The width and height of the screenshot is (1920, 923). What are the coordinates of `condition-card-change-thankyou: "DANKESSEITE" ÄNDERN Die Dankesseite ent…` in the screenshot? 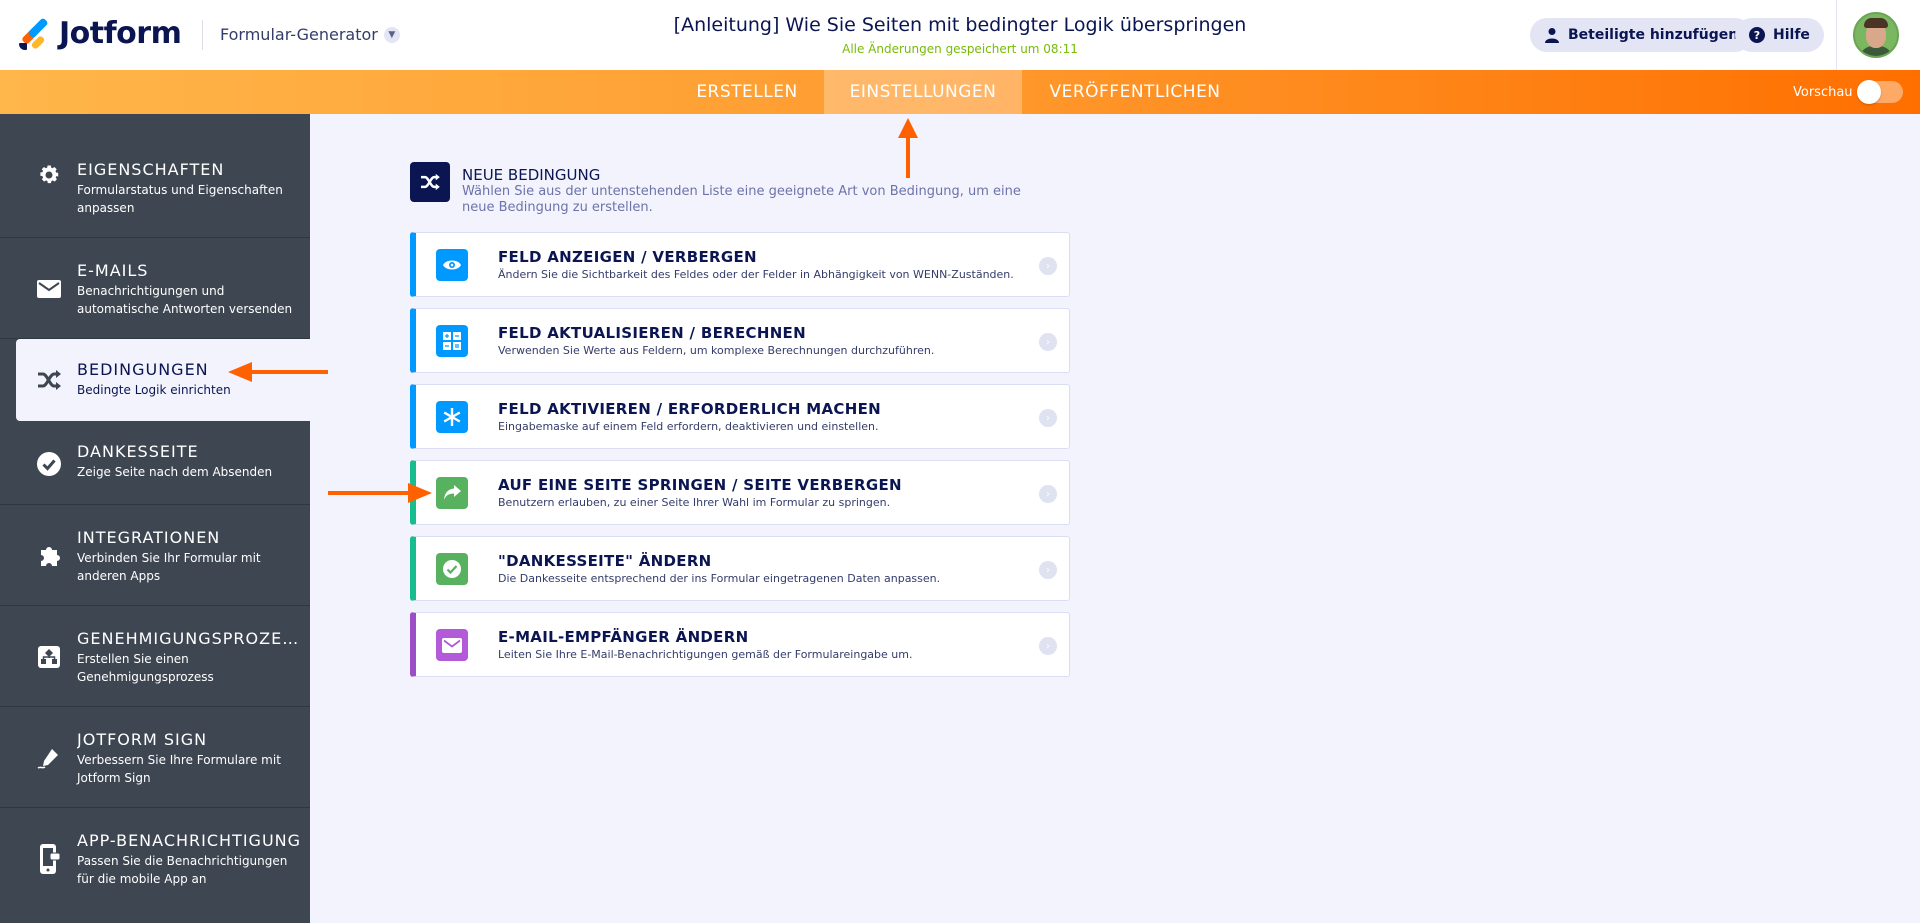 It's located at (740, 568).